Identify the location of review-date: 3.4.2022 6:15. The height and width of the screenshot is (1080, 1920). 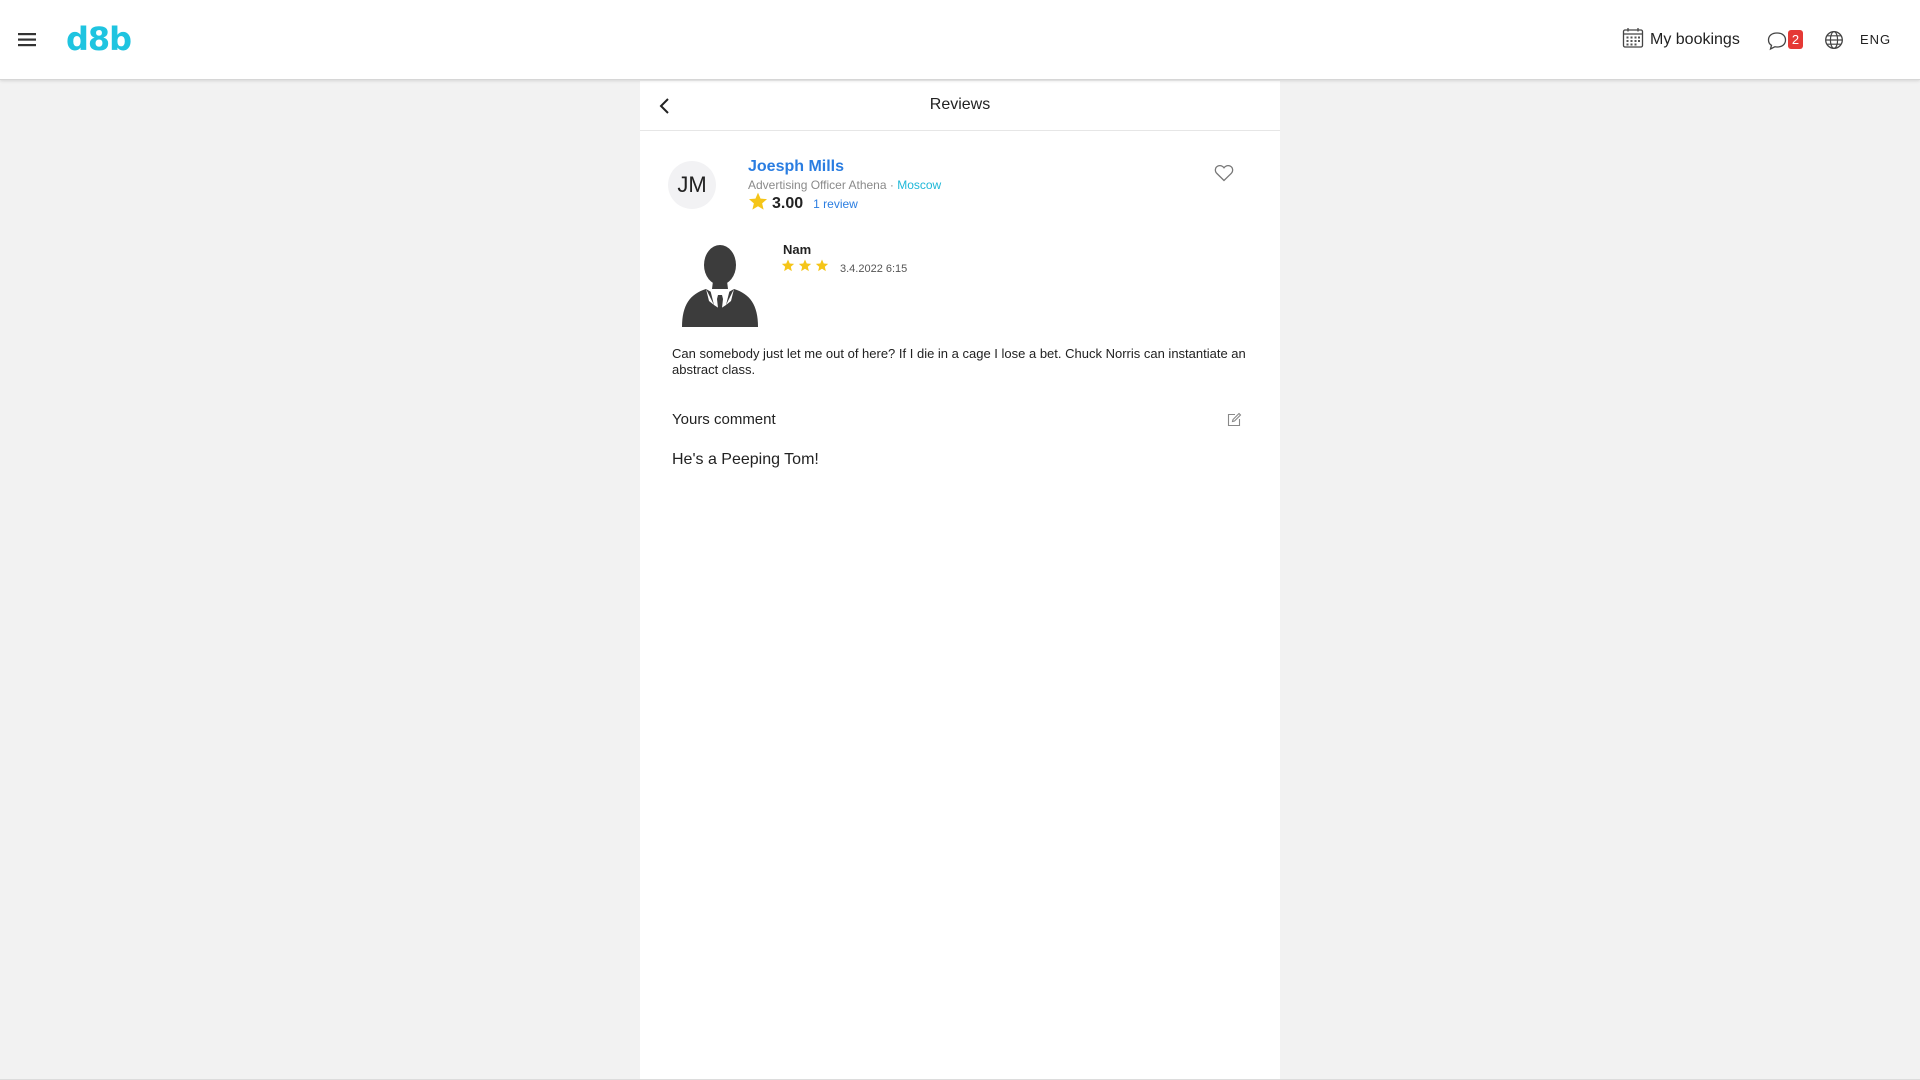
(874, 269).